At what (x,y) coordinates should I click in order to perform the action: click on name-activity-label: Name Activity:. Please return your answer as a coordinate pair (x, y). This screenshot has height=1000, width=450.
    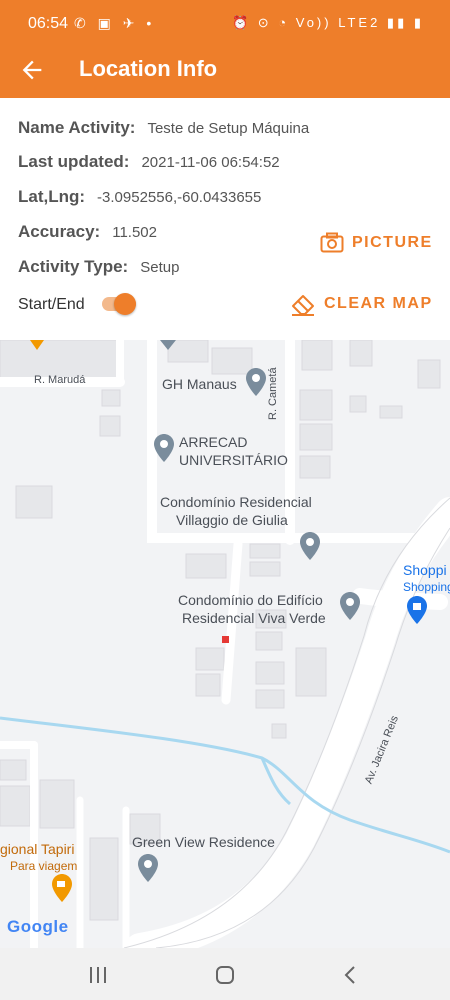
    Looking at the image, I should click on (77, 127).